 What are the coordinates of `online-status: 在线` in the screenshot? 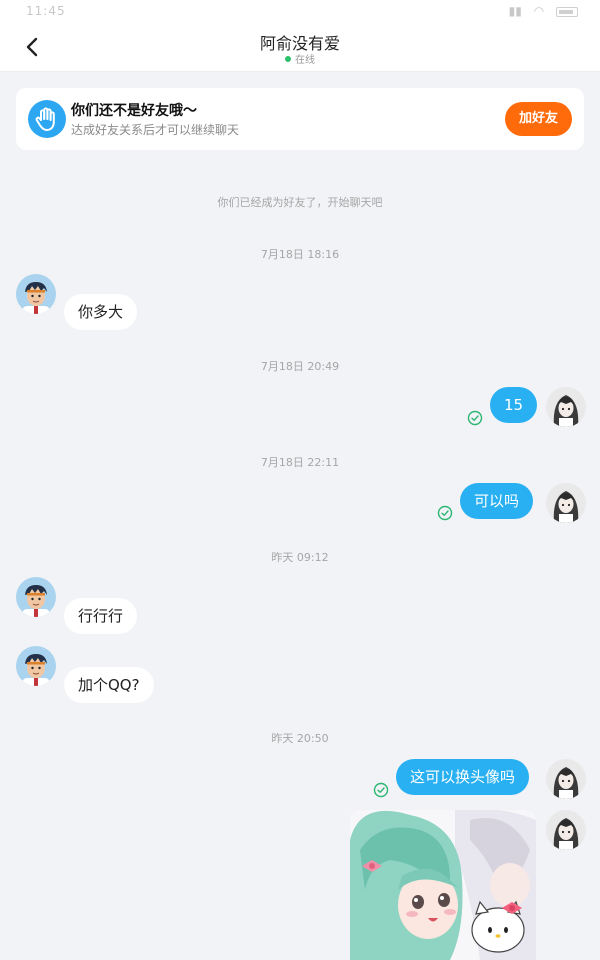 It's located at (300, 58).